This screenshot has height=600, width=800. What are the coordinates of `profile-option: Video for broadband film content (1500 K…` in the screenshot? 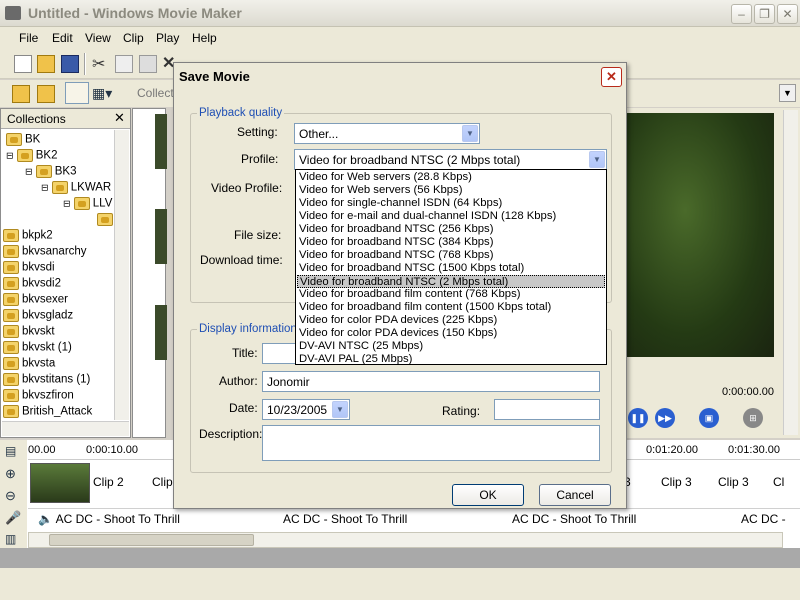 It's located at (451, 307).